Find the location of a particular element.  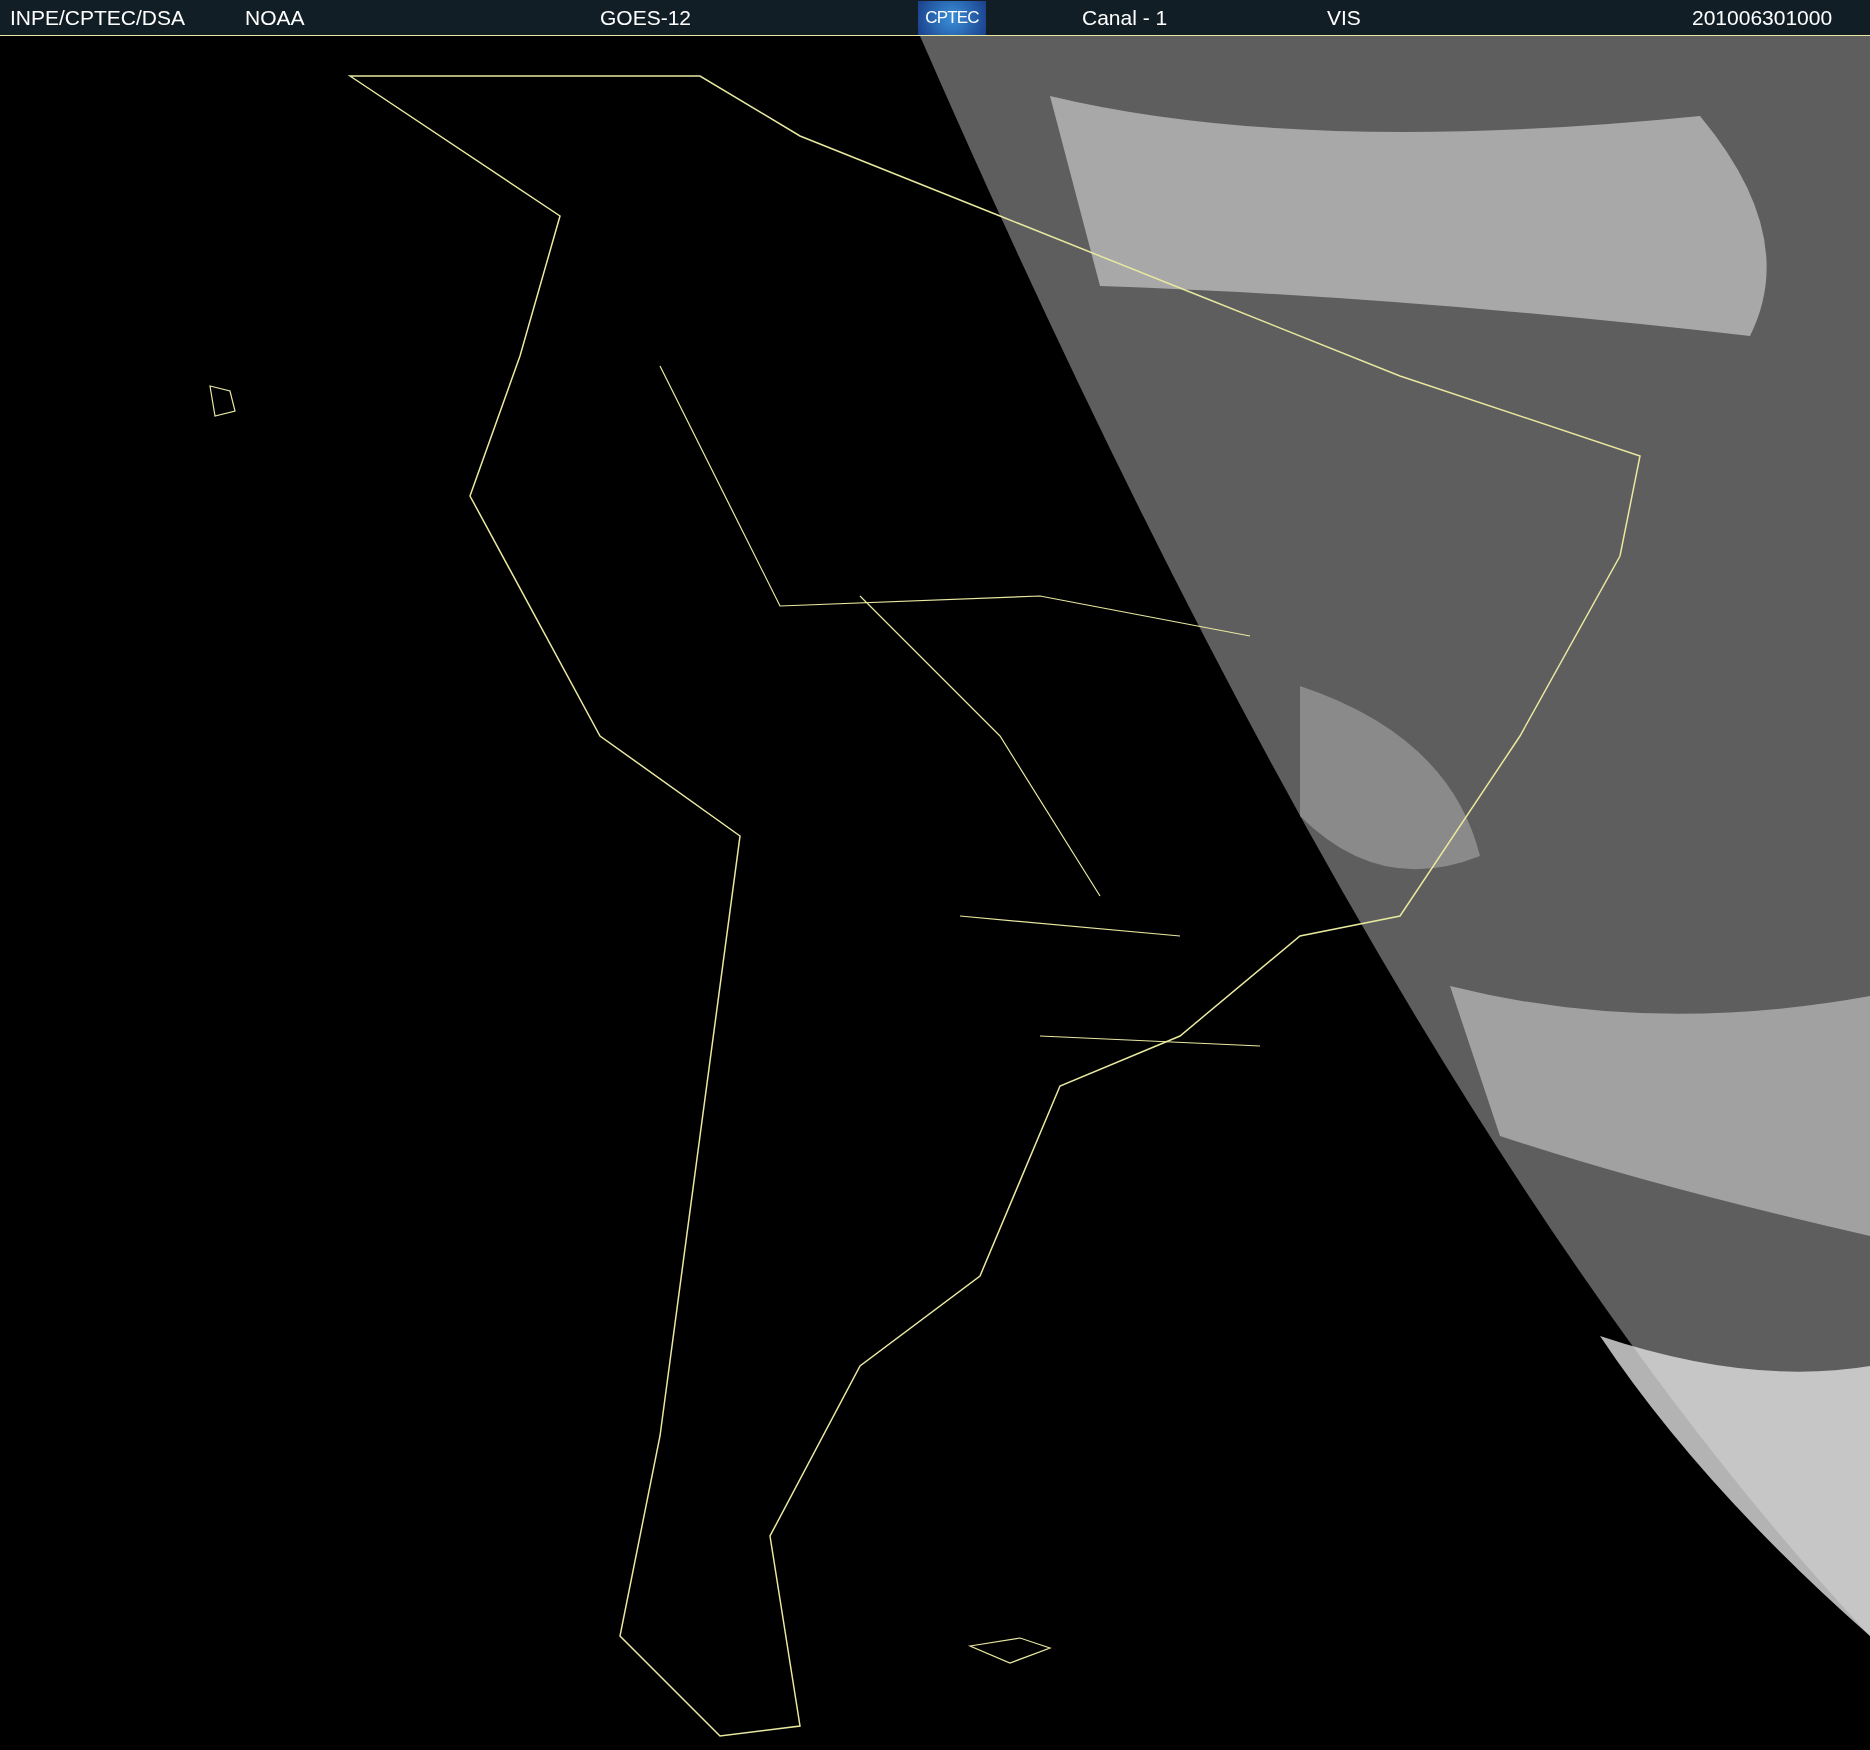

channel-label: Canal - 1 is located at coordinates (1125, 17).